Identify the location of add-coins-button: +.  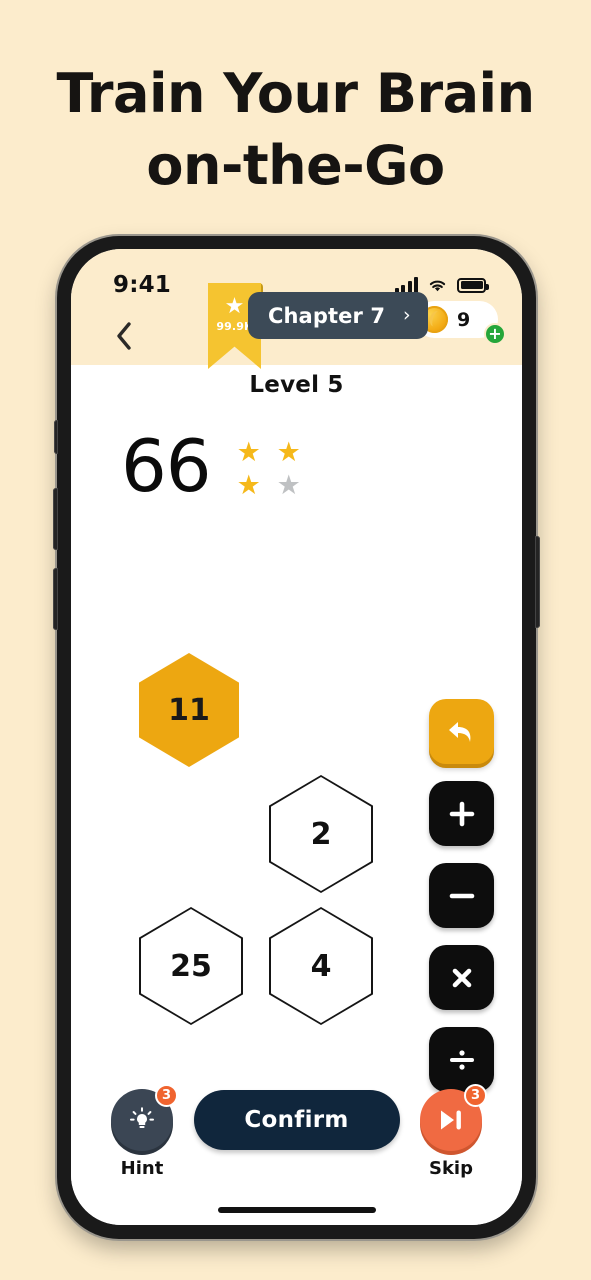
(495, 334).